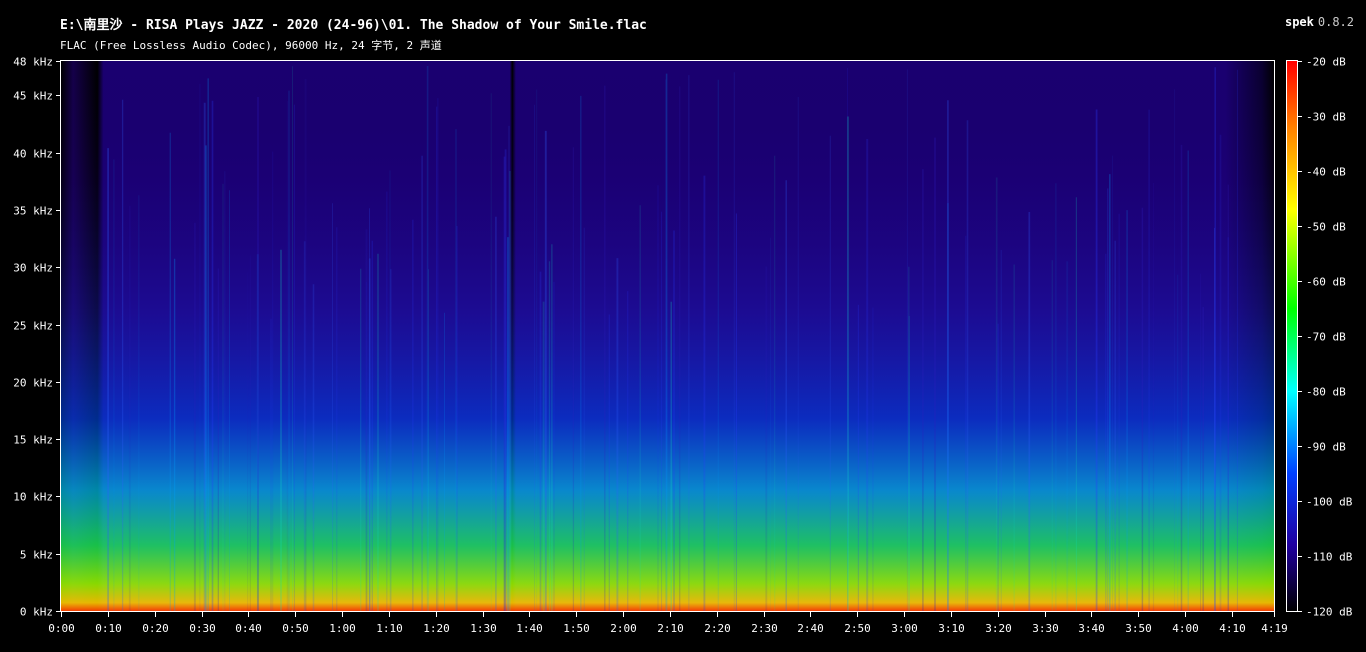 The height and width of the screenshot is (652, 1366). I want to click on x-tick-label: 2:40, so click(810, 628).